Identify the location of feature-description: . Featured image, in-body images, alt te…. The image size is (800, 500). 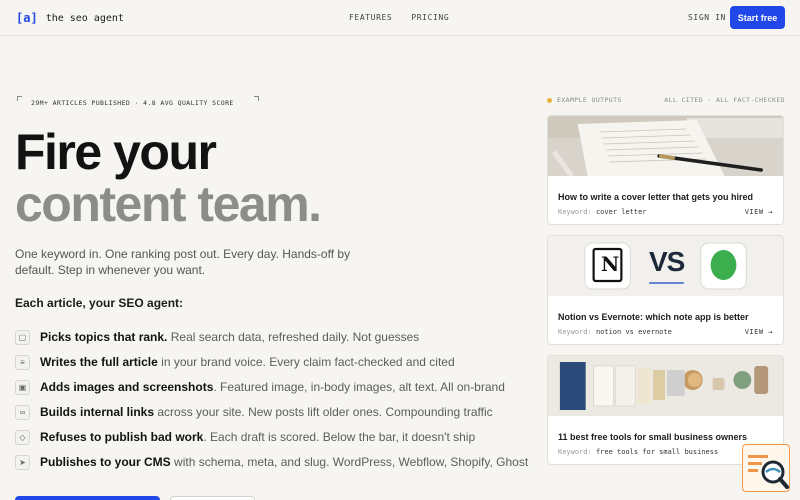
(359, 387).